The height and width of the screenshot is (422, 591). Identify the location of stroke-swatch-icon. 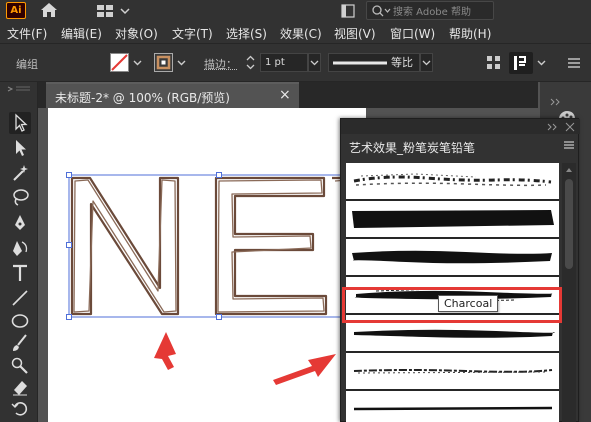
(163, 62).